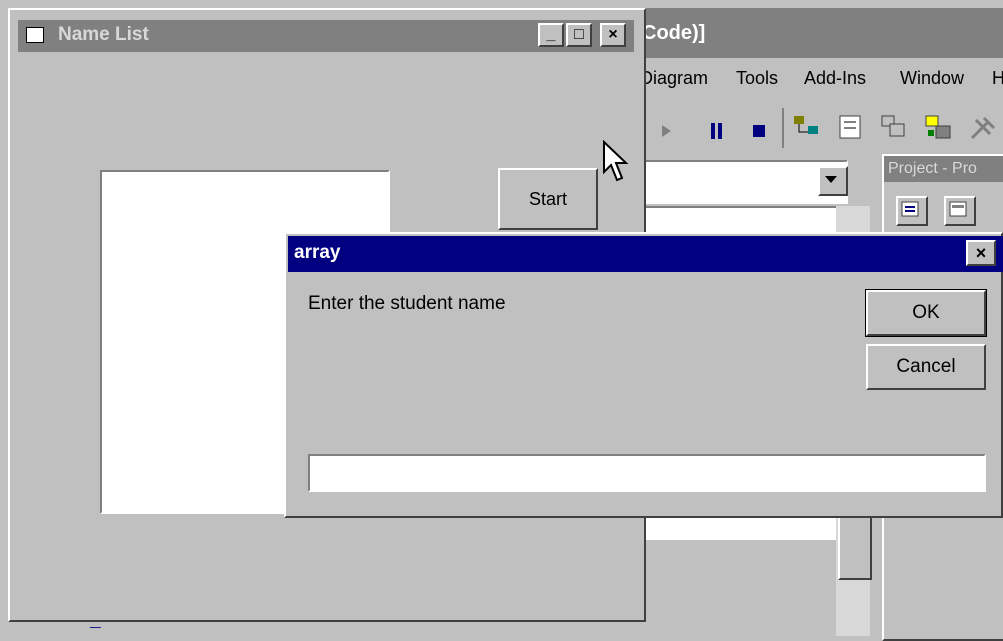 The height and width of the screenshot is (641, 1003). I want to click on dialog-title: array, so click(317, 252).